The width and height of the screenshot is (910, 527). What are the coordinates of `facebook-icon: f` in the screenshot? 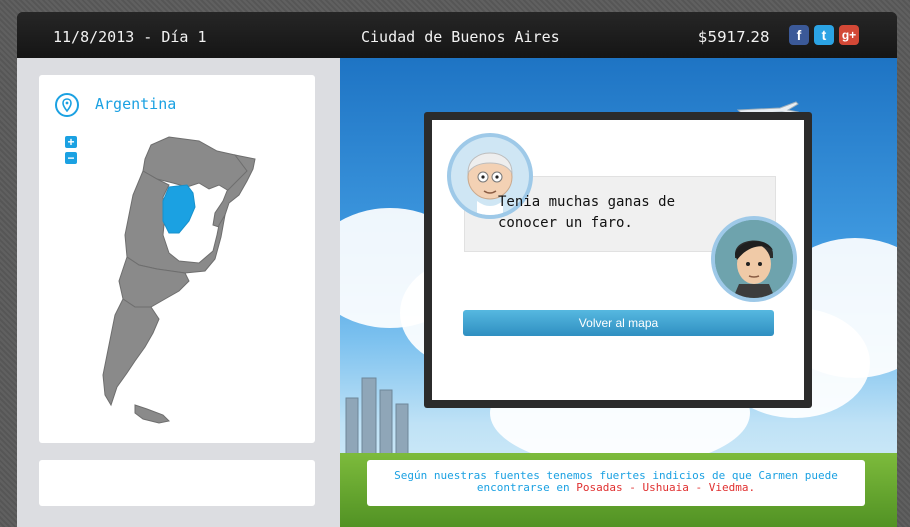 It's located at (799, 35).